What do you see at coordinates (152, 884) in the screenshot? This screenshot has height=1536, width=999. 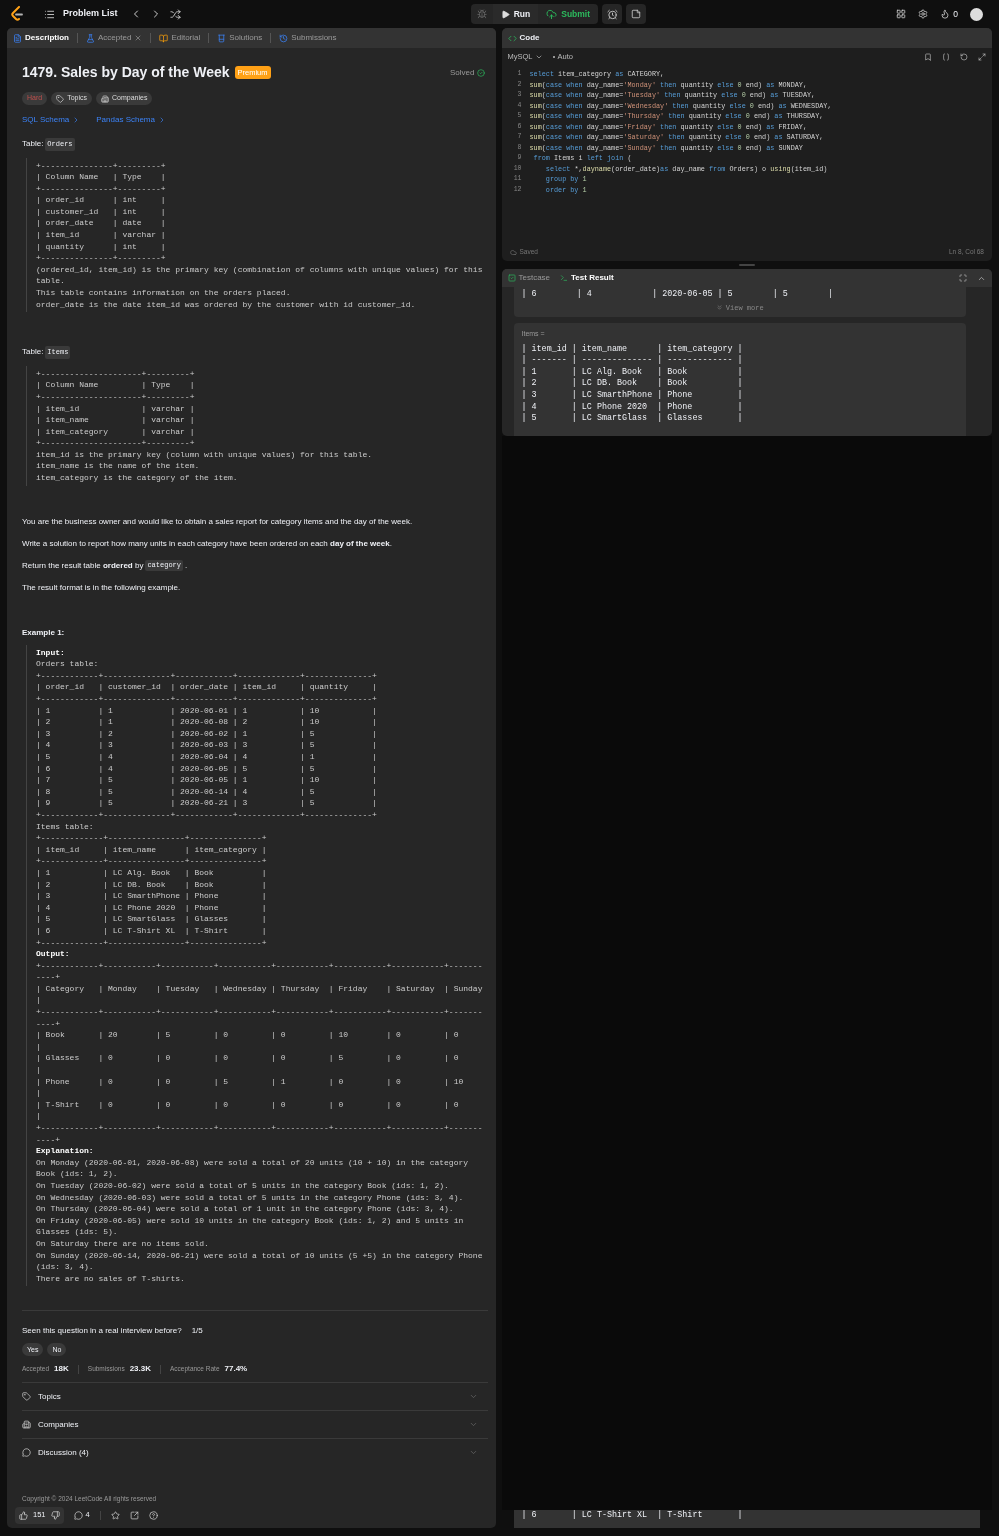 I see `code-line: | 2 | LC DB. Book | Book |` at bounding box center [152, 884].